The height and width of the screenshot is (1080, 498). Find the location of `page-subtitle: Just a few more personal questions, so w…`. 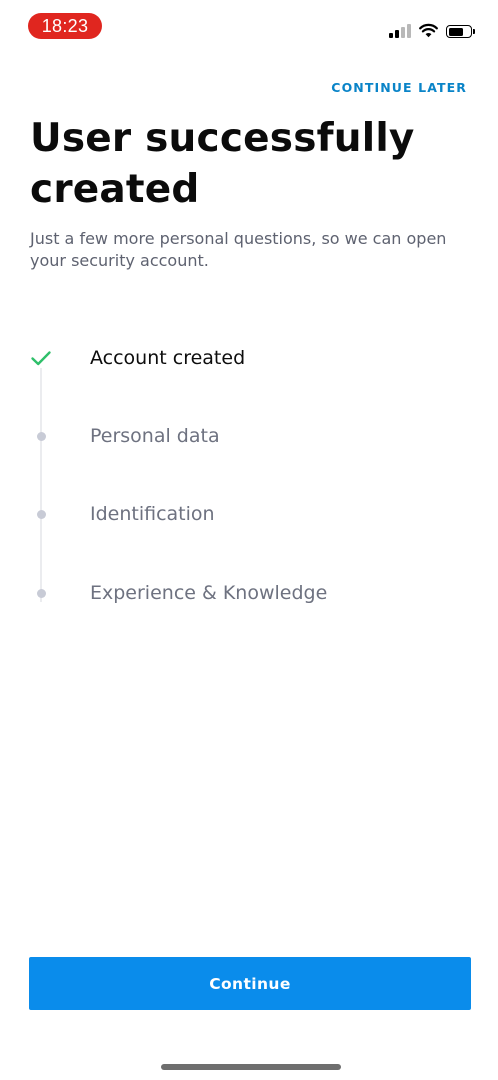

page-subtitle: Just a few more personal questions, so w… is located at coordinates (238, 249).